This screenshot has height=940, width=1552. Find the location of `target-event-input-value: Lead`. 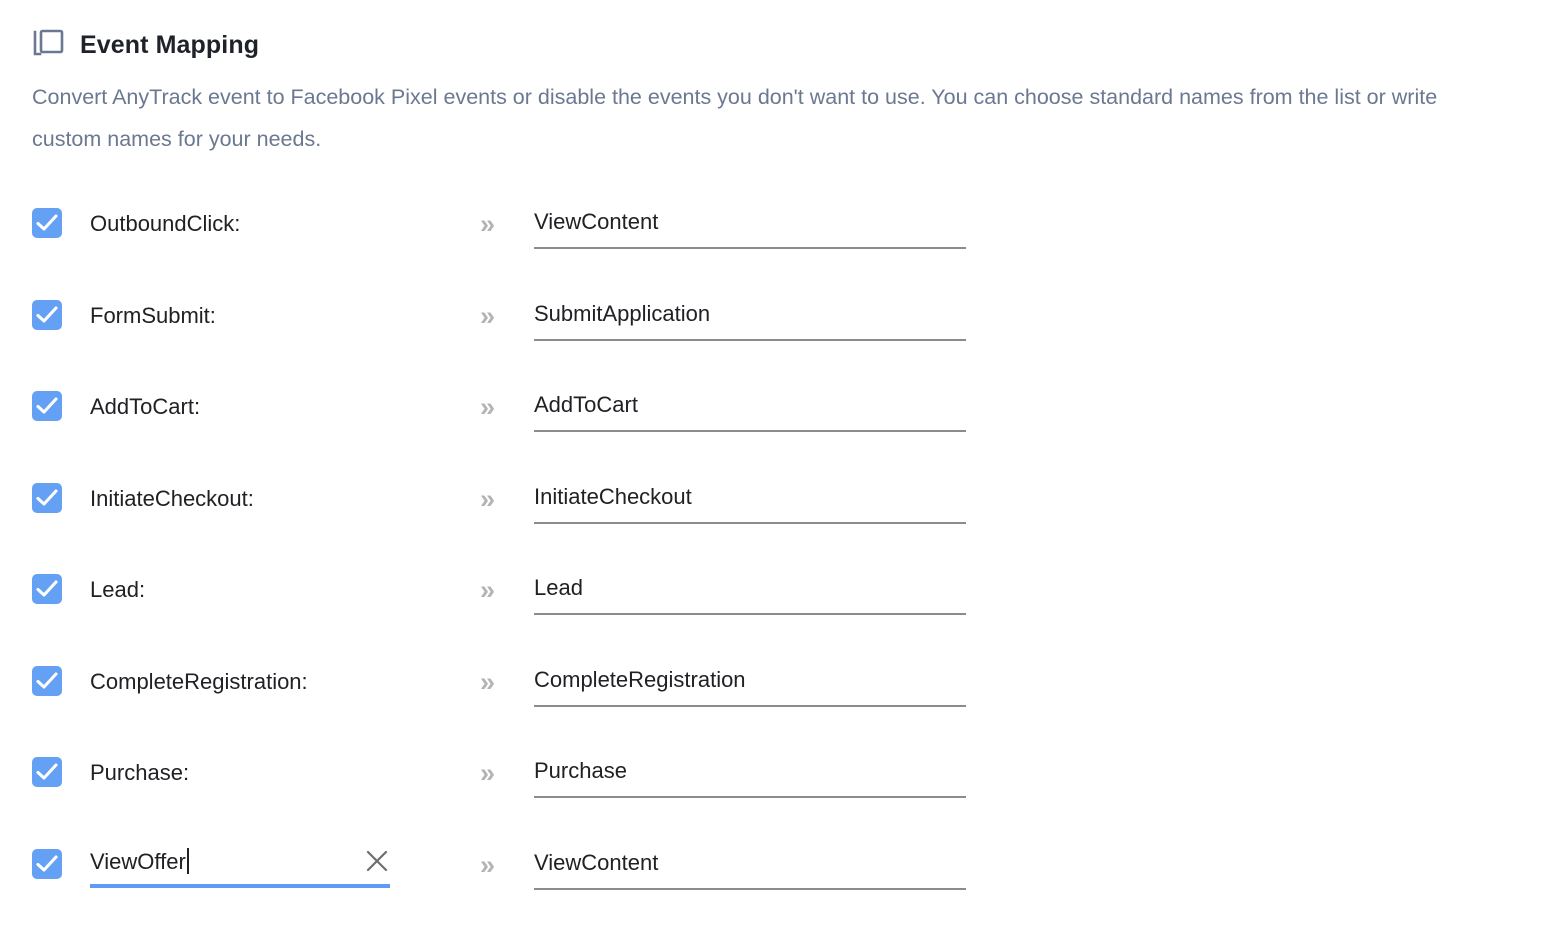

target-event-input-value: Lead is located at coordinates (750, 588).